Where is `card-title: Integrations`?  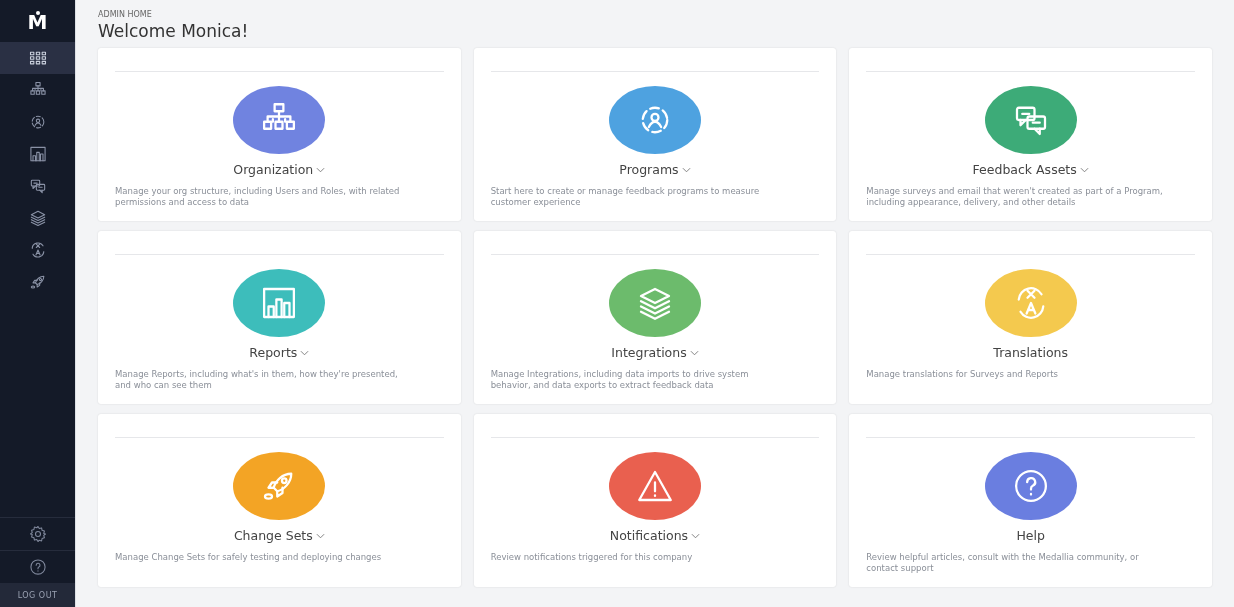
card-title: Integrations is located at coordinates (655, 352).